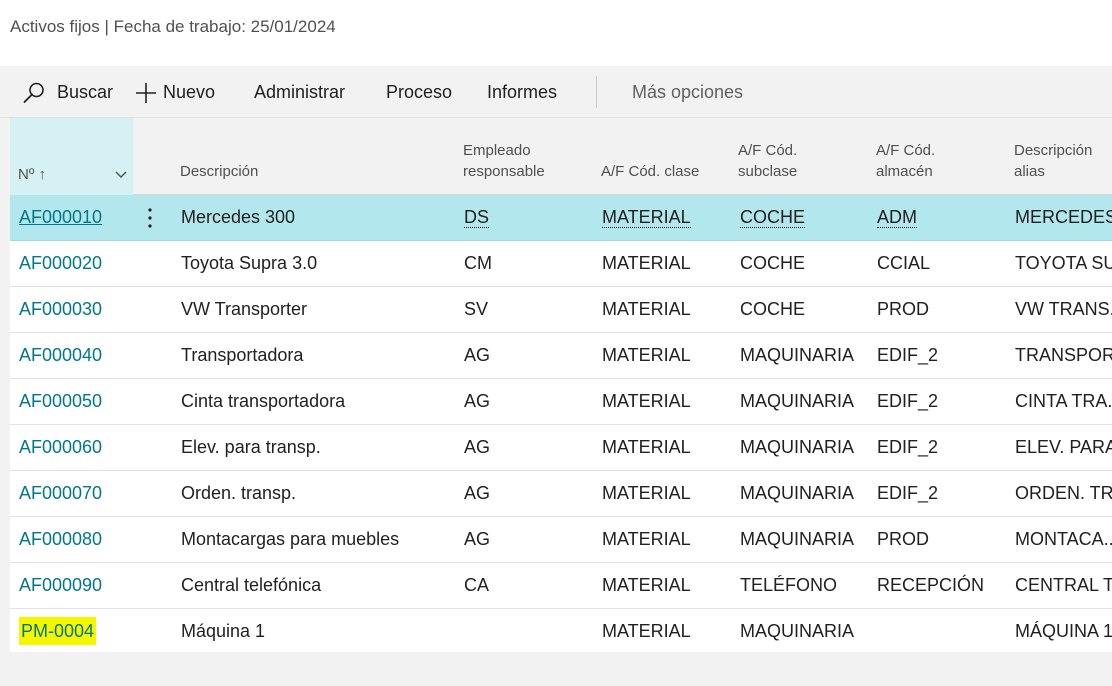  Describe the element at coordinates (321, 355) in the screenshot. I see `description-cell: Transportadora` at that location.